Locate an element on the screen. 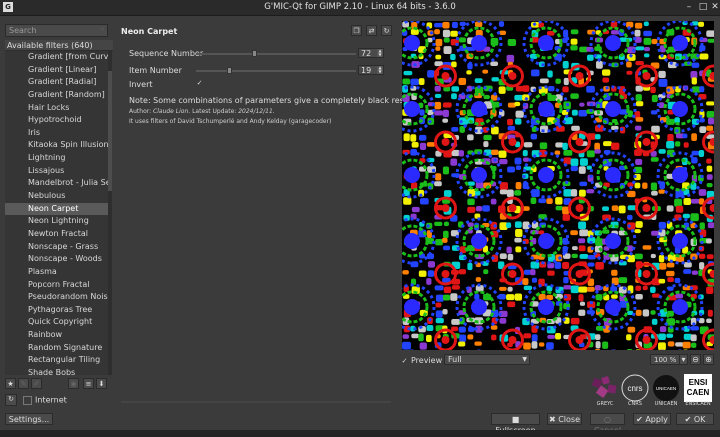 The height and width of the screenshot is (437, 720). filter-list-item: Pseudorandom Noise is located at coordinates (58, 297).